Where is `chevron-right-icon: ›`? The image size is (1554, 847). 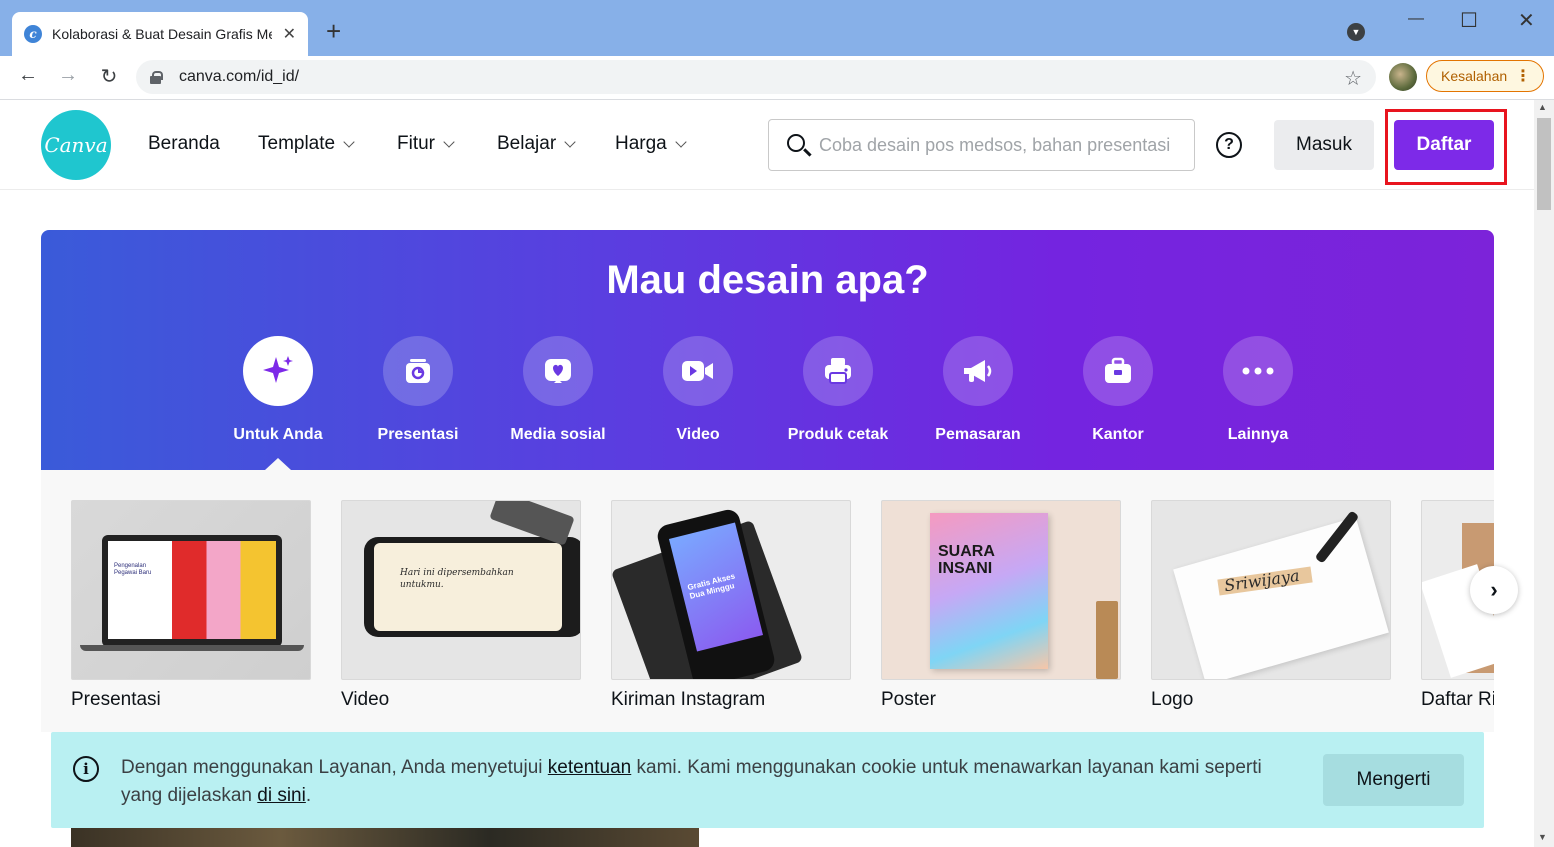 chevron-right-icon: › is located at coordinates (1494, 589).